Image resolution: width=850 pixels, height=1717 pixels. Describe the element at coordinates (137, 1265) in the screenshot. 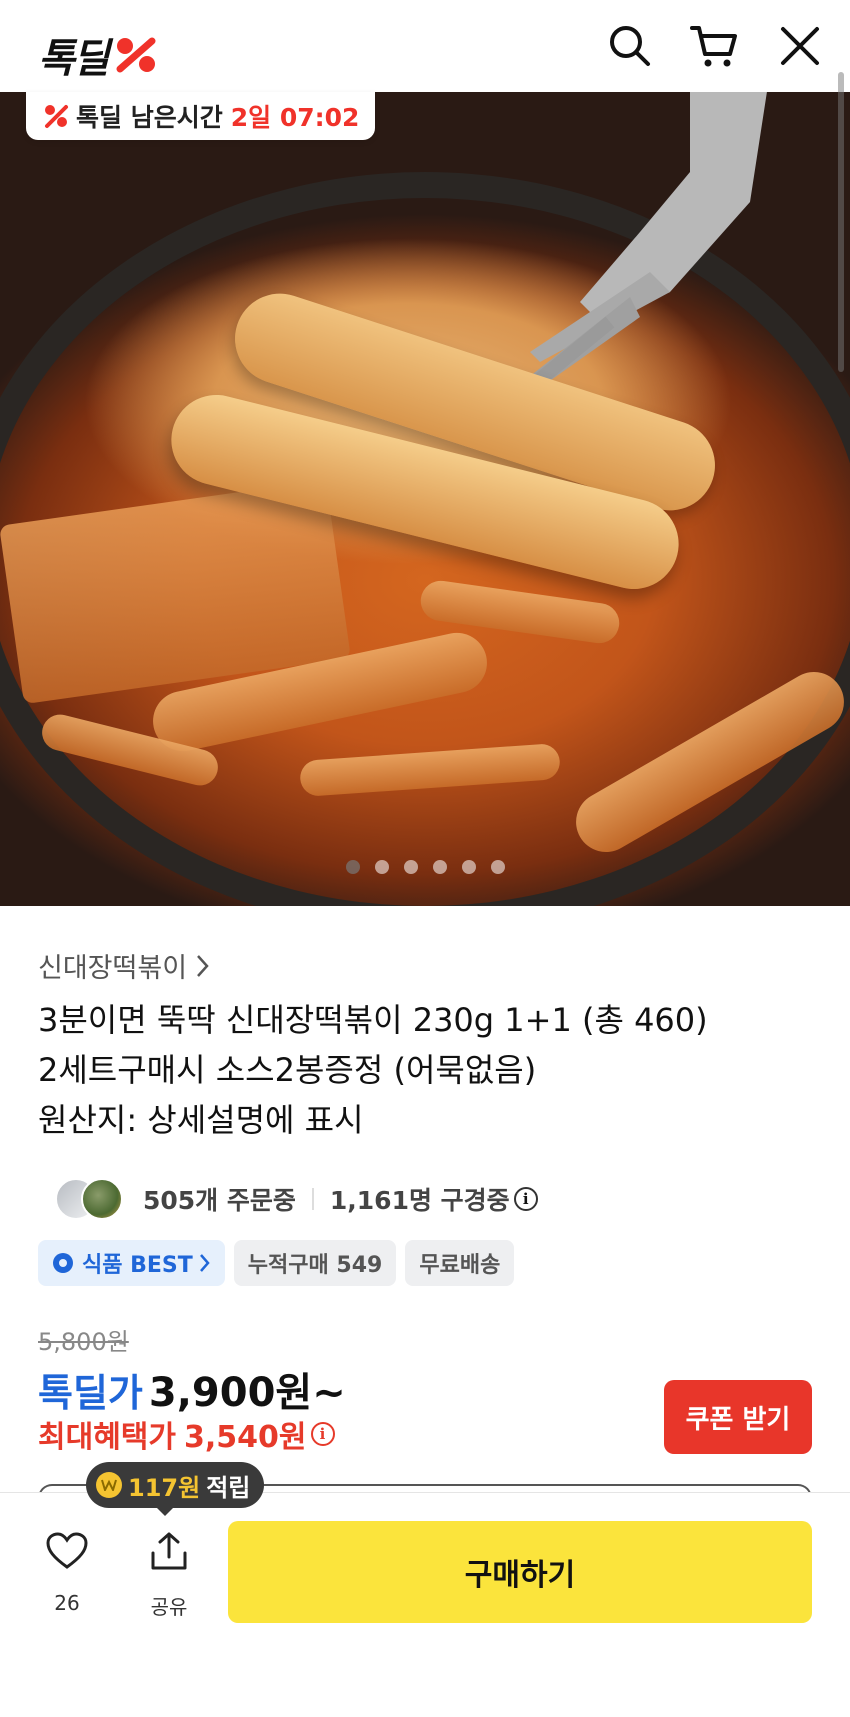

I see `food-best-label: 식품 BEST` at that location.